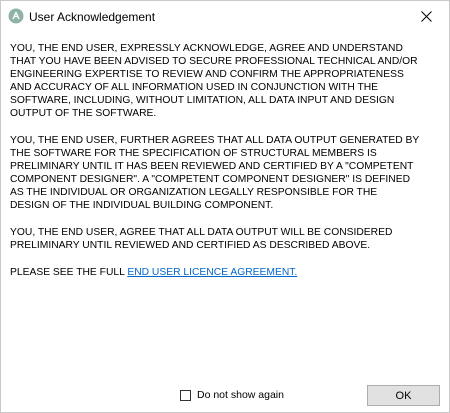 The image size is (450, 413). I want to click on close-icon, so click(426, 16).